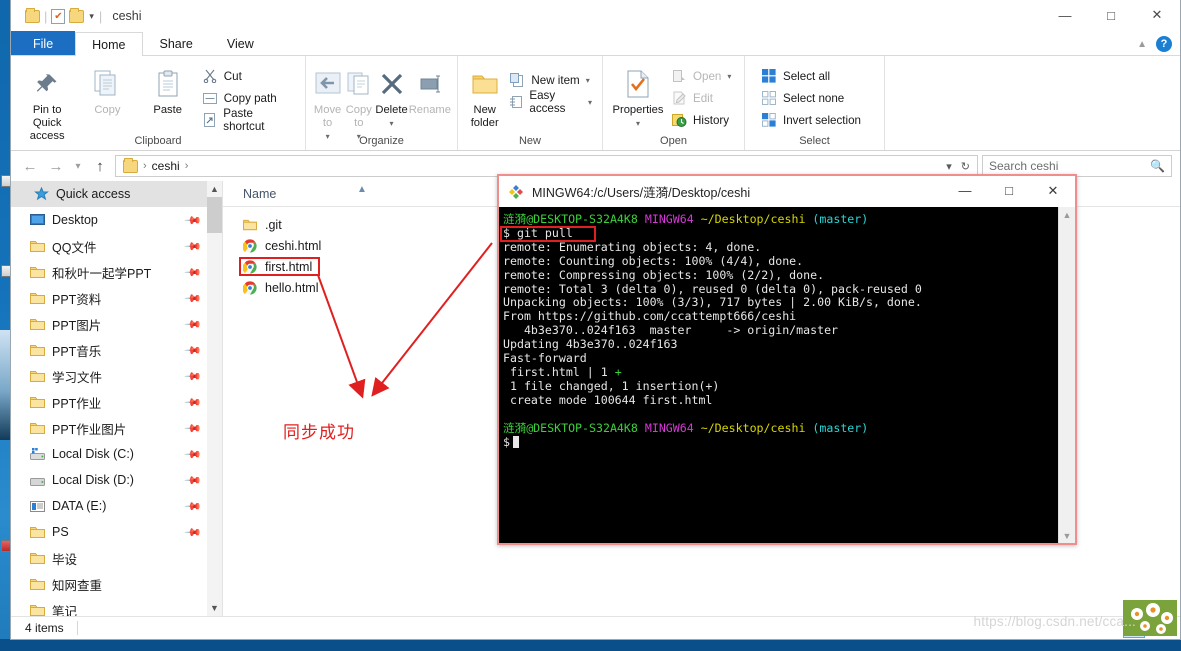  Describe the element at coordinates (965, 190) in the screenshot. I see `terminal-minimize-button: —` at that location.